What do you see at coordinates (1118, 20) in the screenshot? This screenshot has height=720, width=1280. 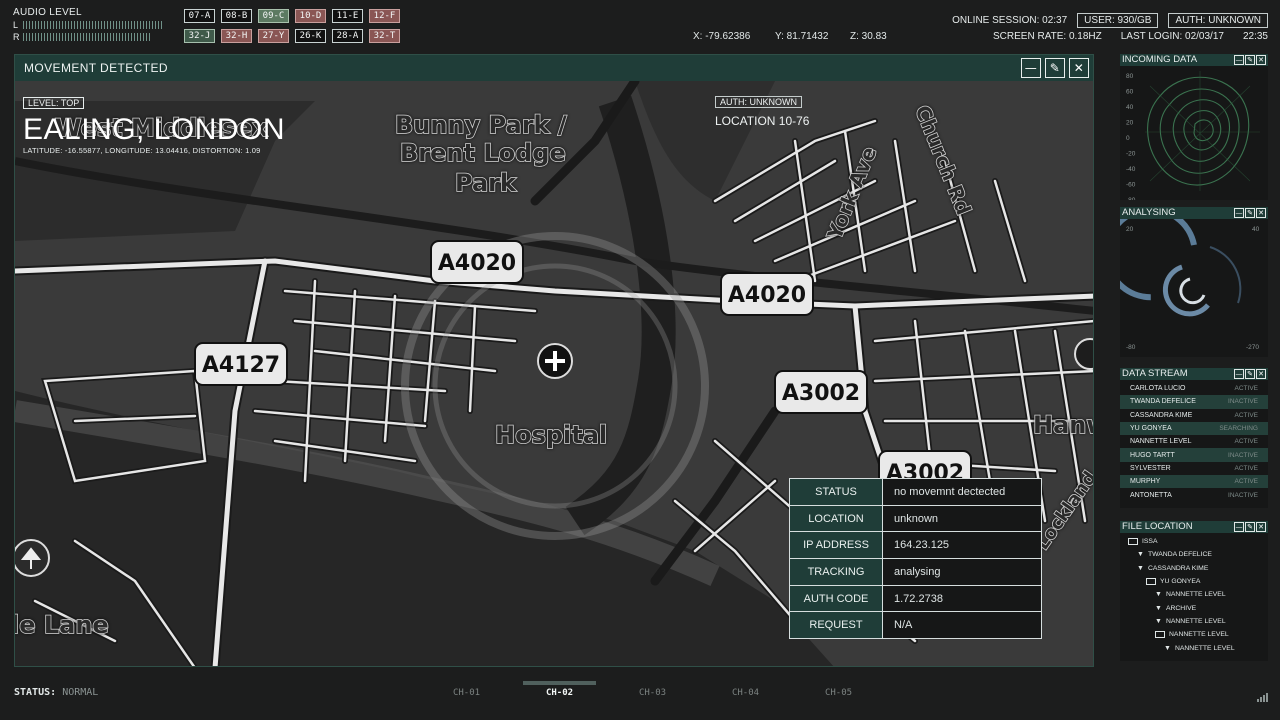 I see `user-badge: USER: 930/GB` at bounding box center [1118, 20].